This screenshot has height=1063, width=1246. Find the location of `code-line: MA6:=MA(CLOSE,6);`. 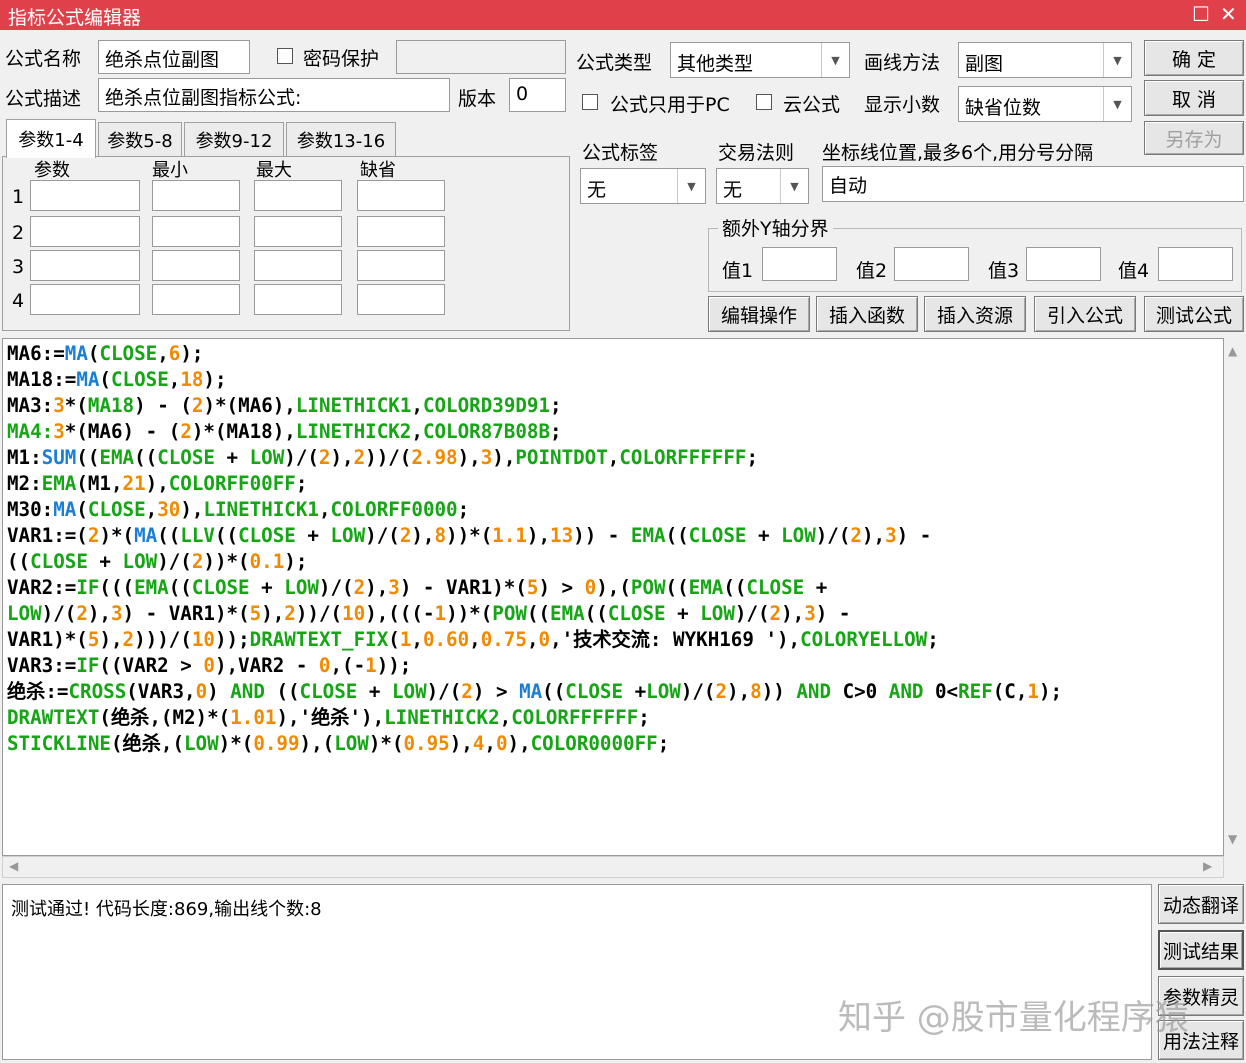

code-line: MA6:=MA(CLOSE,6); is located at coordinates (534, 354).